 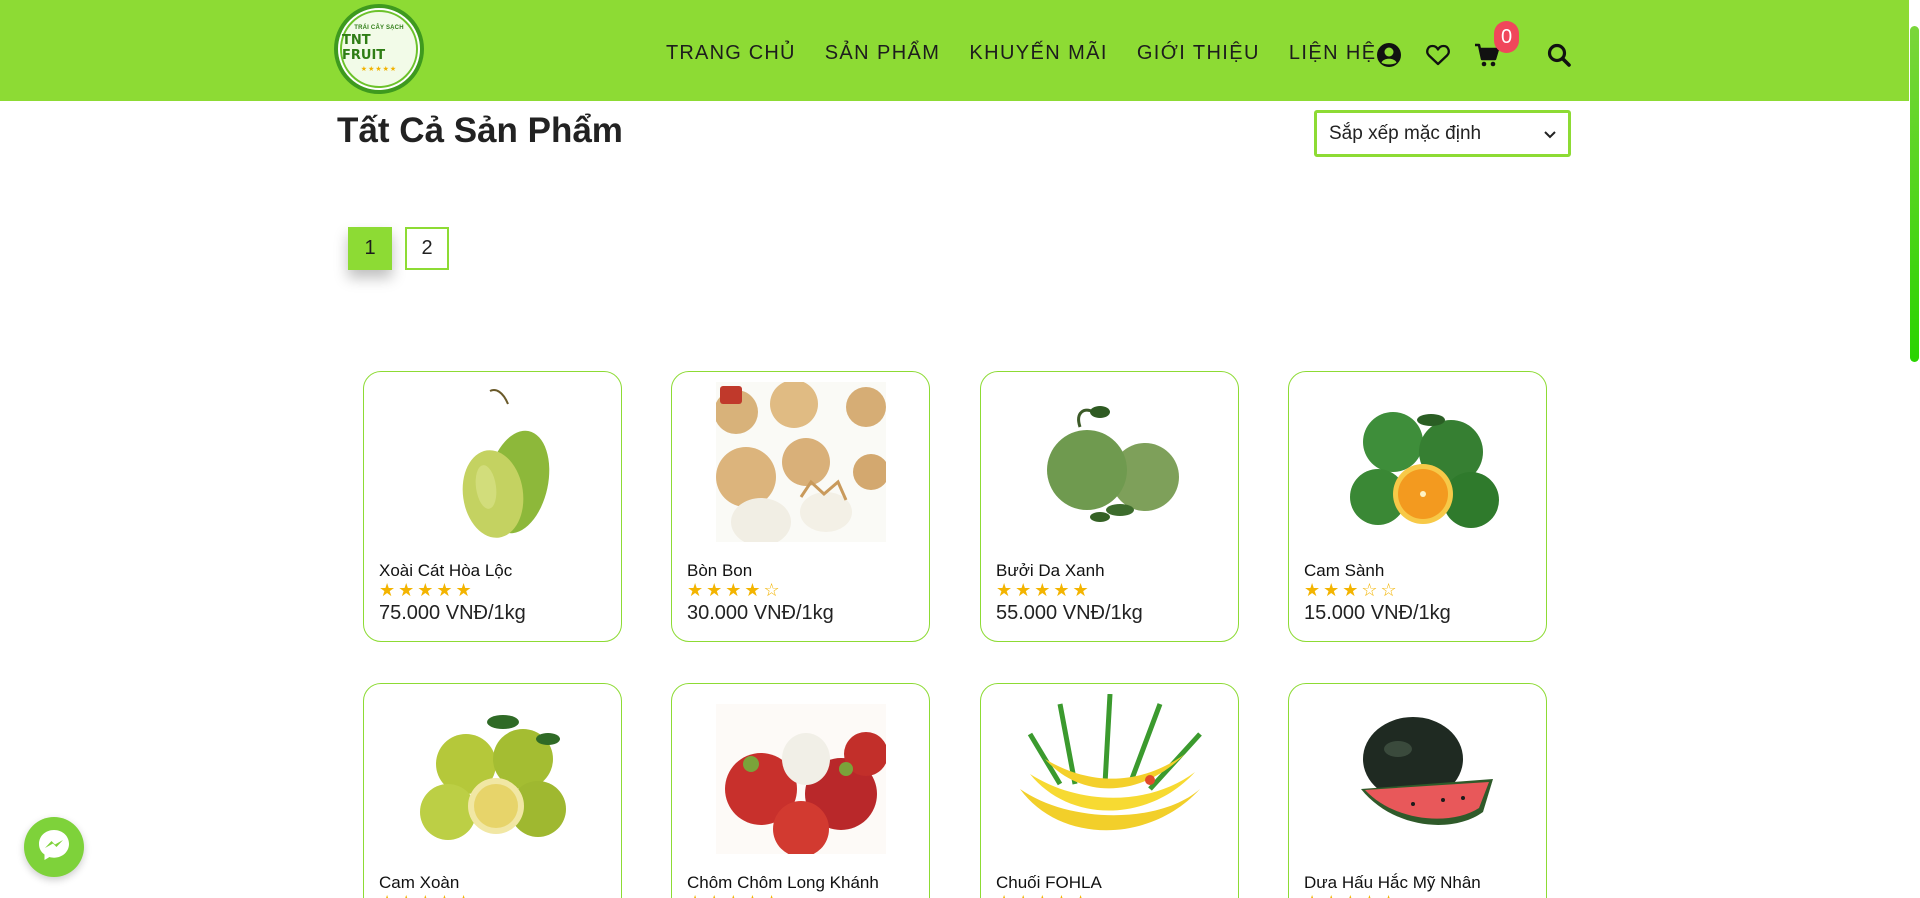 What do you see at coordinates (1344, 571) in the screenshot?
I see `product-name: Cam Sành` at bounding box center [1344, 571].